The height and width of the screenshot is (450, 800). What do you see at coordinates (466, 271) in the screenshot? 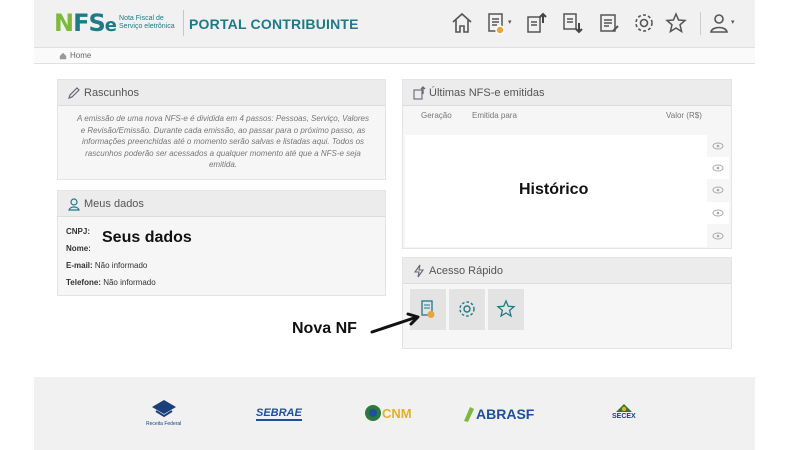
I see `acesso-rapido-title: Acesso Rápido` at bounding box center [466, 271].